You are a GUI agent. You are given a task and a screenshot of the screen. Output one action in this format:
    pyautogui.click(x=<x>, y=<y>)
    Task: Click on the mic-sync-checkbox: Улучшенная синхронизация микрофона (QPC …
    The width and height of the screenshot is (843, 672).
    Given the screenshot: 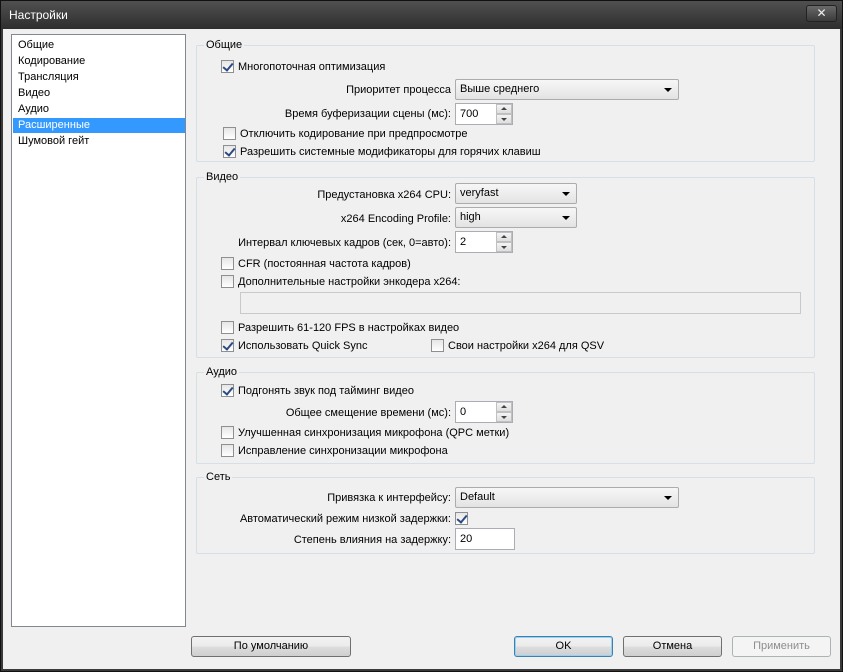 What is the action you would take?
    pyautogui.click(x=365, y=432)
    